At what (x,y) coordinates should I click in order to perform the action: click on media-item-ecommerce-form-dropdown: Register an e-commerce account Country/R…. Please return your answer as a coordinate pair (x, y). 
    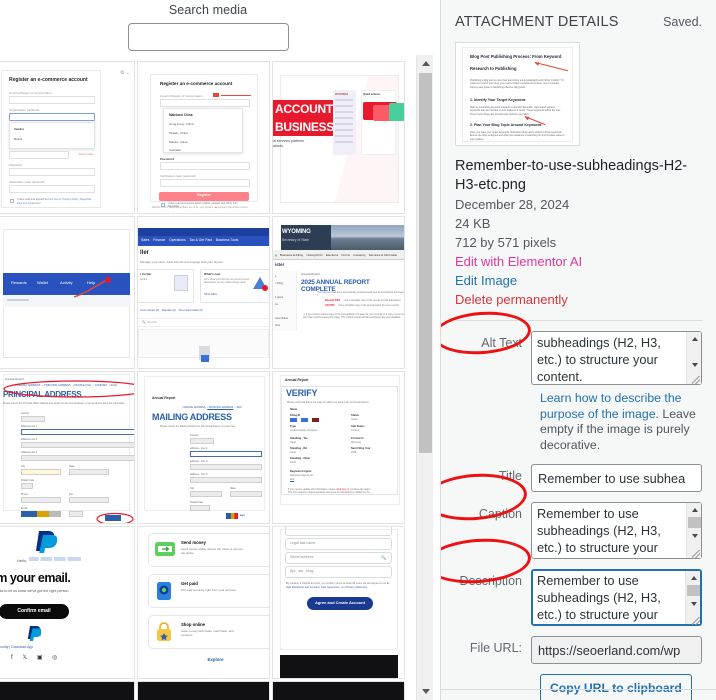
    Looking at the image, I should click on (203, 137).